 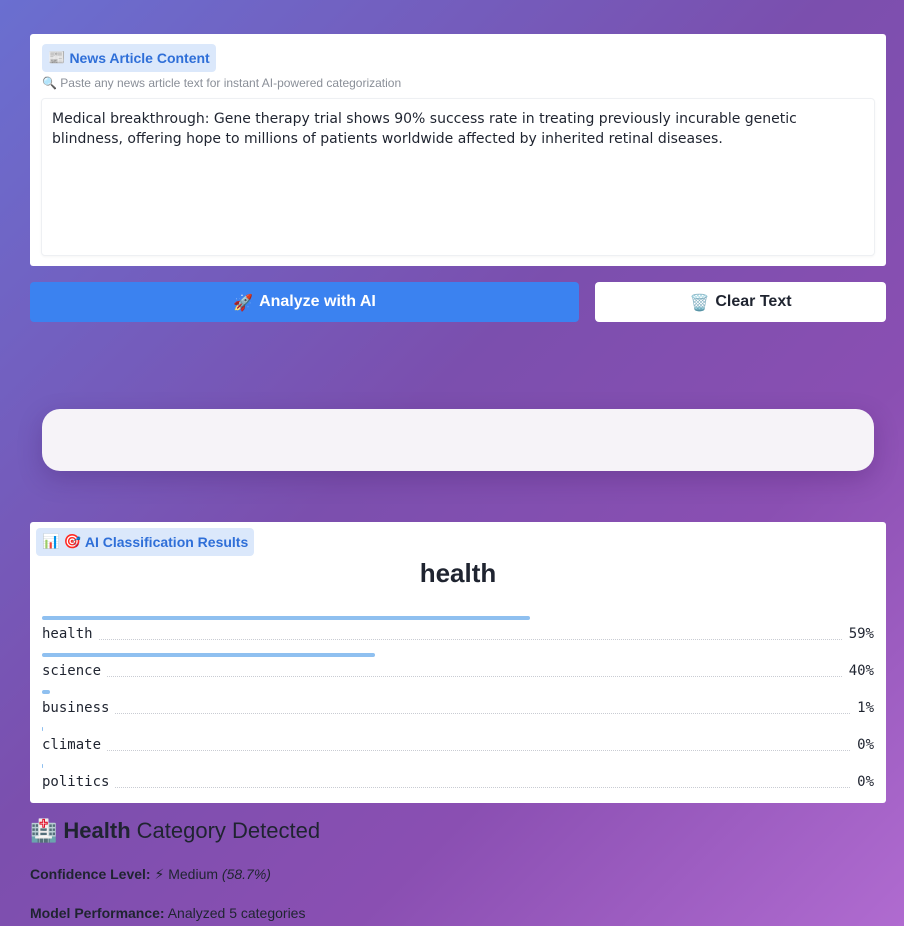 I want to click on status-box, so click(x=458, y=440).